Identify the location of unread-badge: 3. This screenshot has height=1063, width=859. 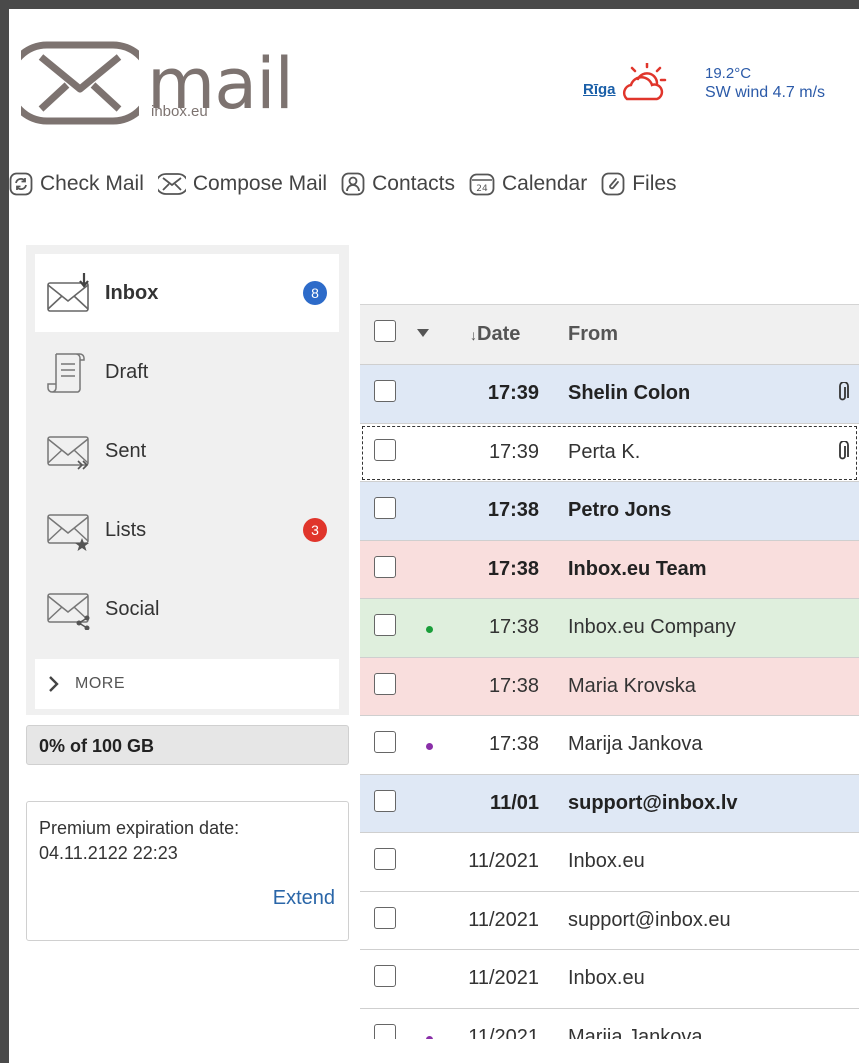
(315, 530).